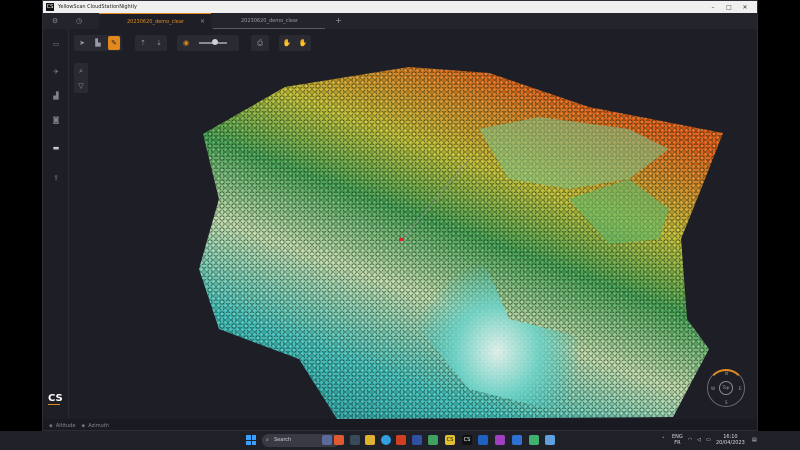  Describe the element at coordinates (55, 21) in the screenshot. I see `gear-icon: ⚙` at that location.